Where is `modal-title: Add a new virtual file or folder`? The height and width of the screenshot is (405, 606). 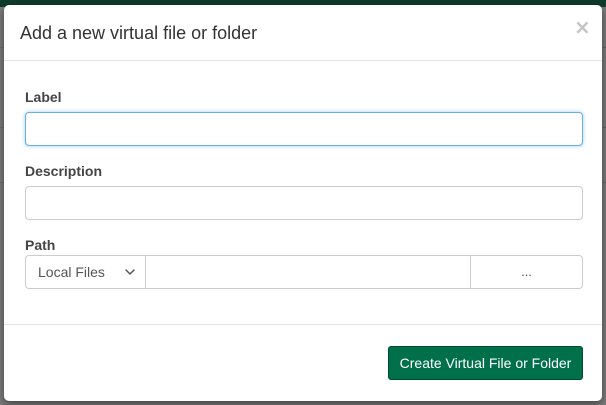
modal-title: Add a new virtual file or folder is located at coordinates (139, 33).